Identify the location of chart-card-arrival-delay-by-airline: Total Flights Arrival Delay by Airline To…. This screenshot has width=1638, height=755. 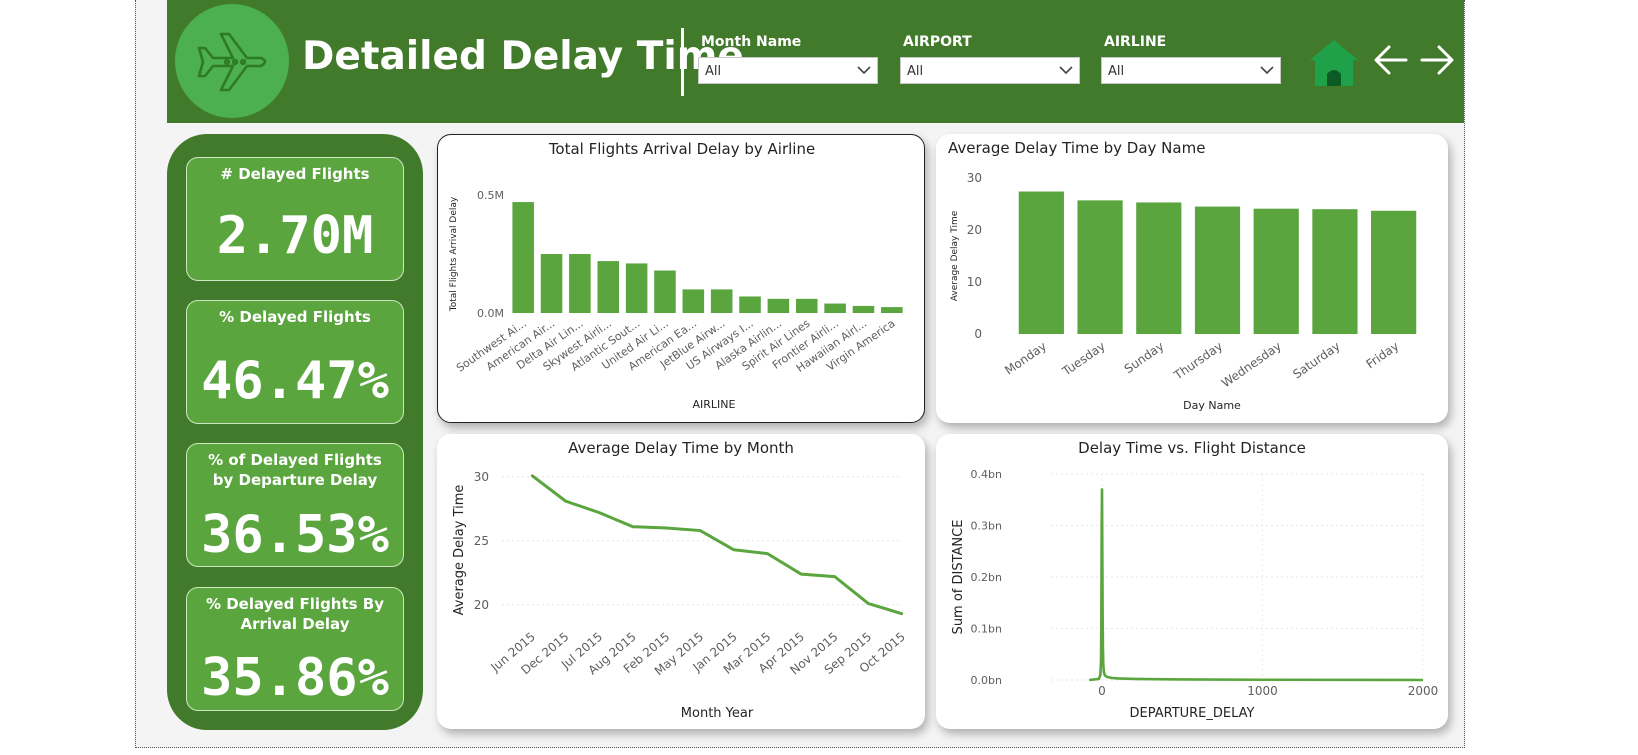
(681, 278).